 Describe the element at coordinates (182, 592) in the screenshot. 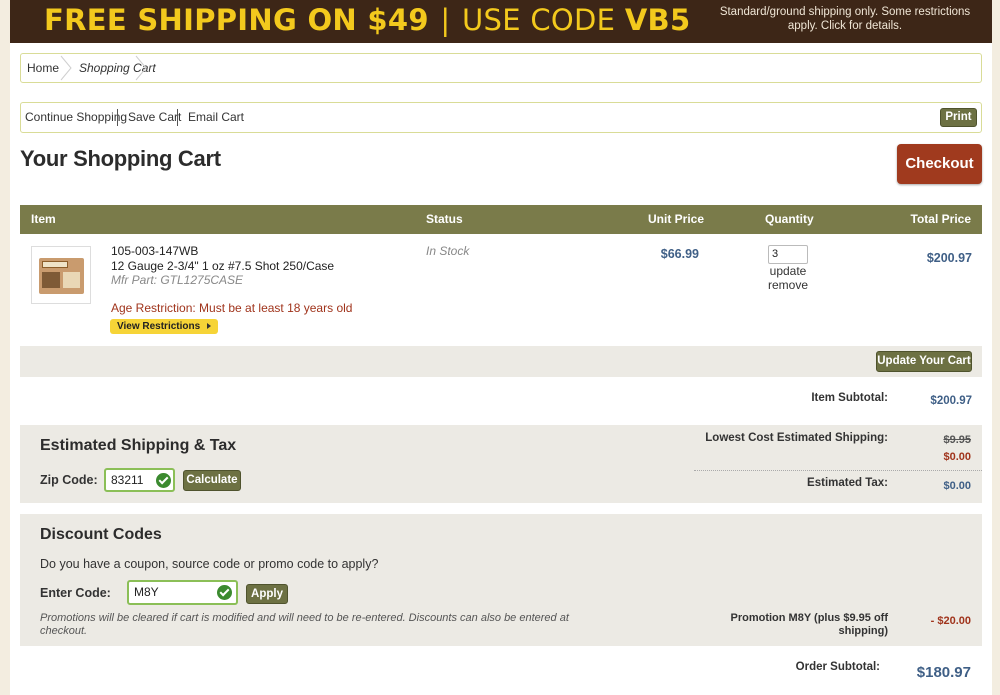

I see `promo-code-input: M8Y` at that location.